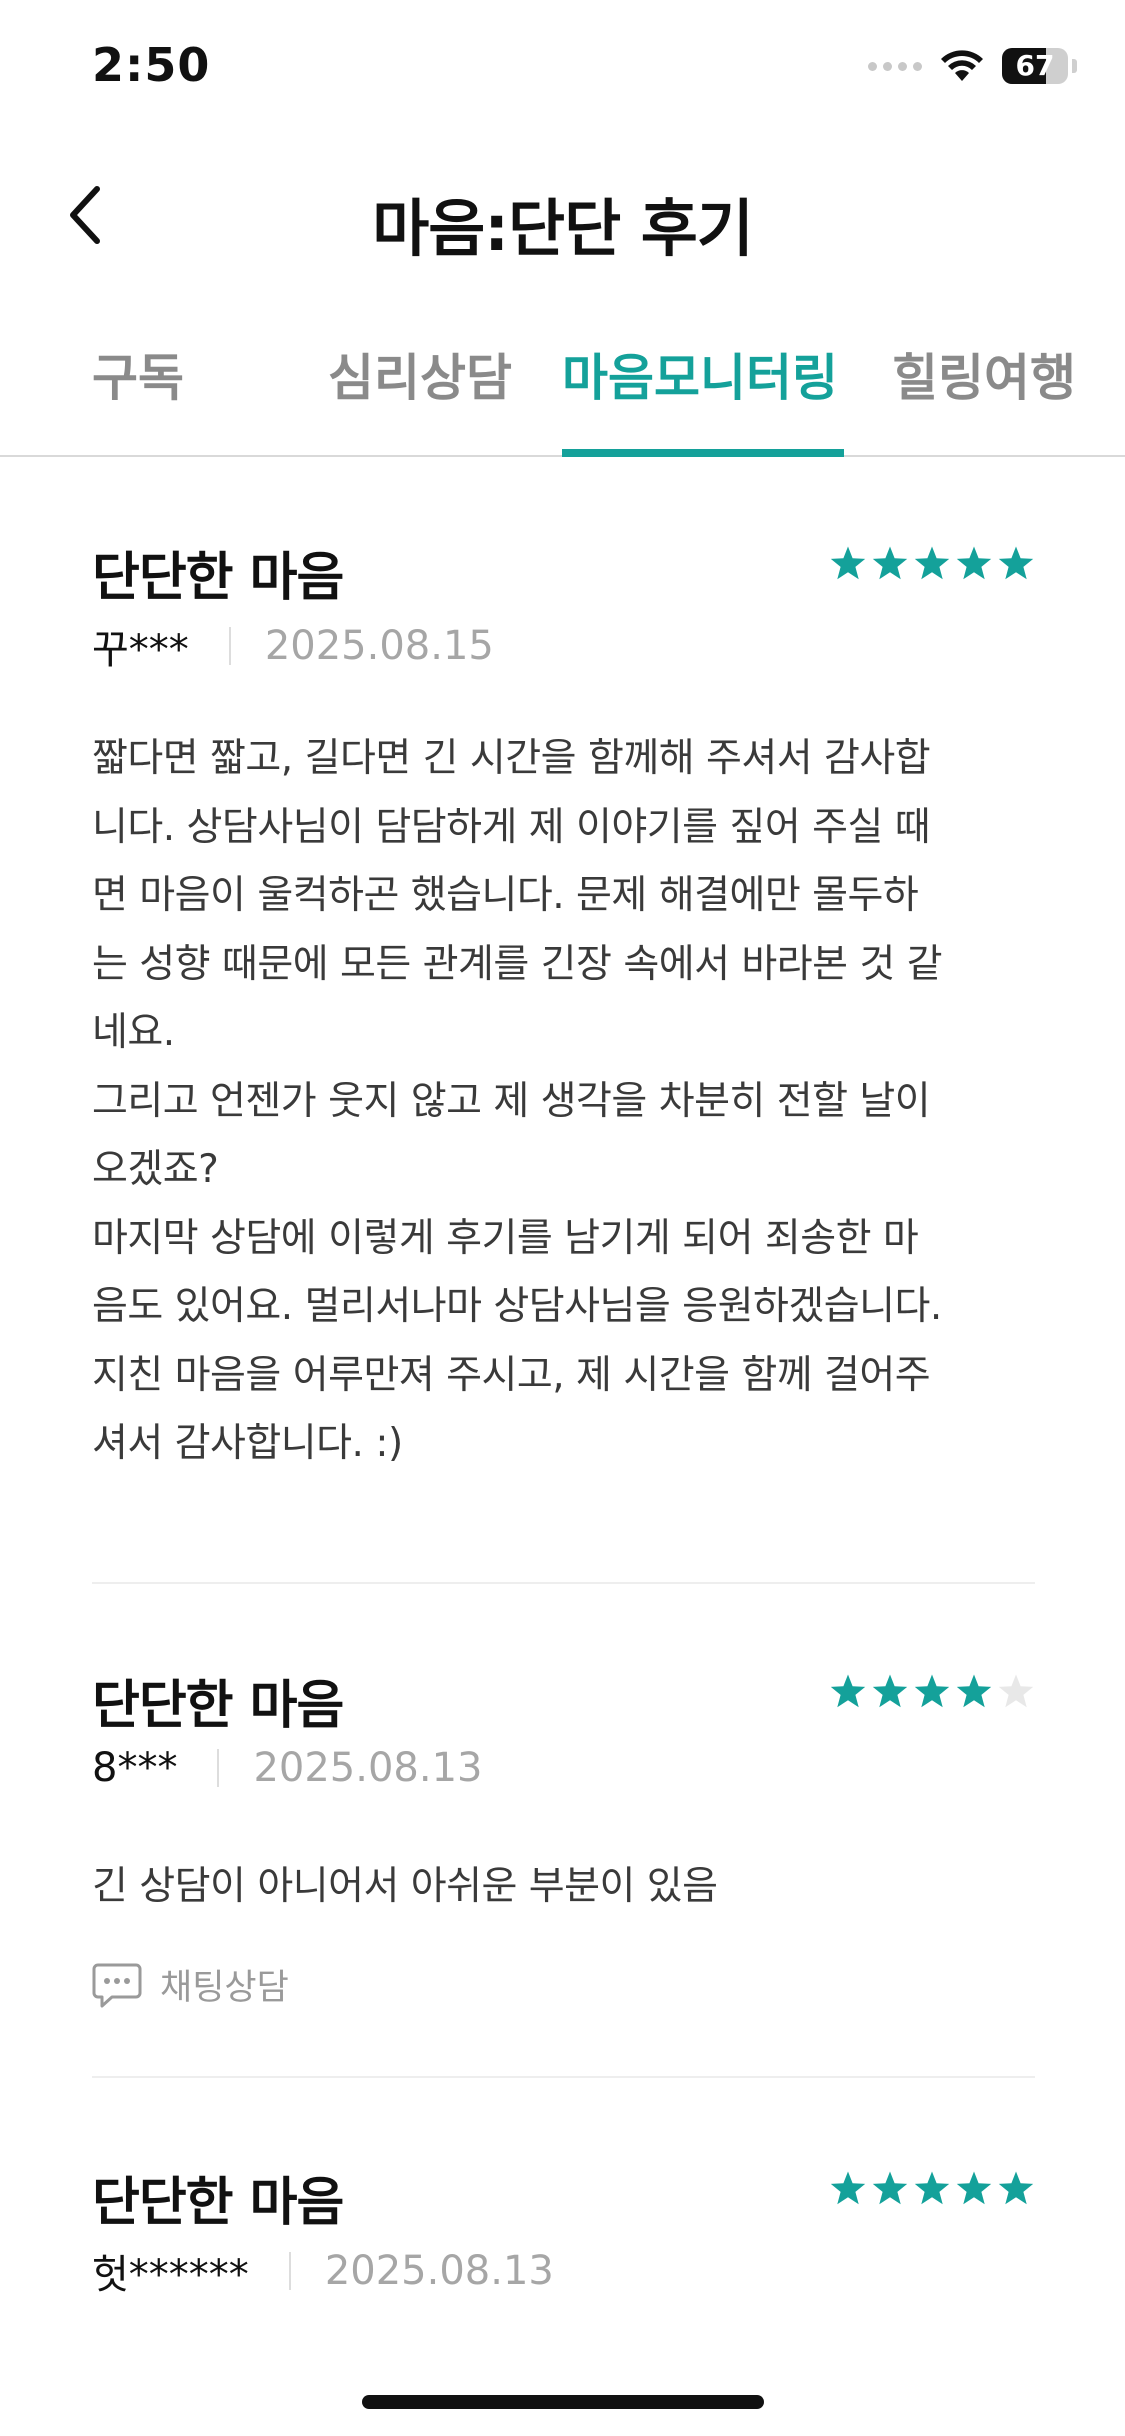 Image resolution: width=1125 pixels, height=2436 pixels. What do you see at coordinates (563, 2250) in the screenshot?
I see `review-item: 단단한 마음 헛****** 2025.08.13` at bounding box center [563, 2250].